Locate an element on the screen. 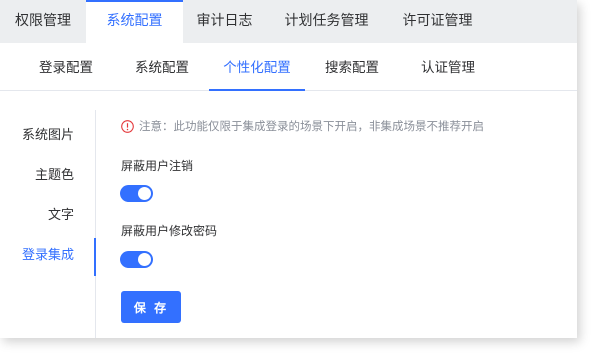  side-item-theme-color: 主题色 is located at coordinates (48, 182).